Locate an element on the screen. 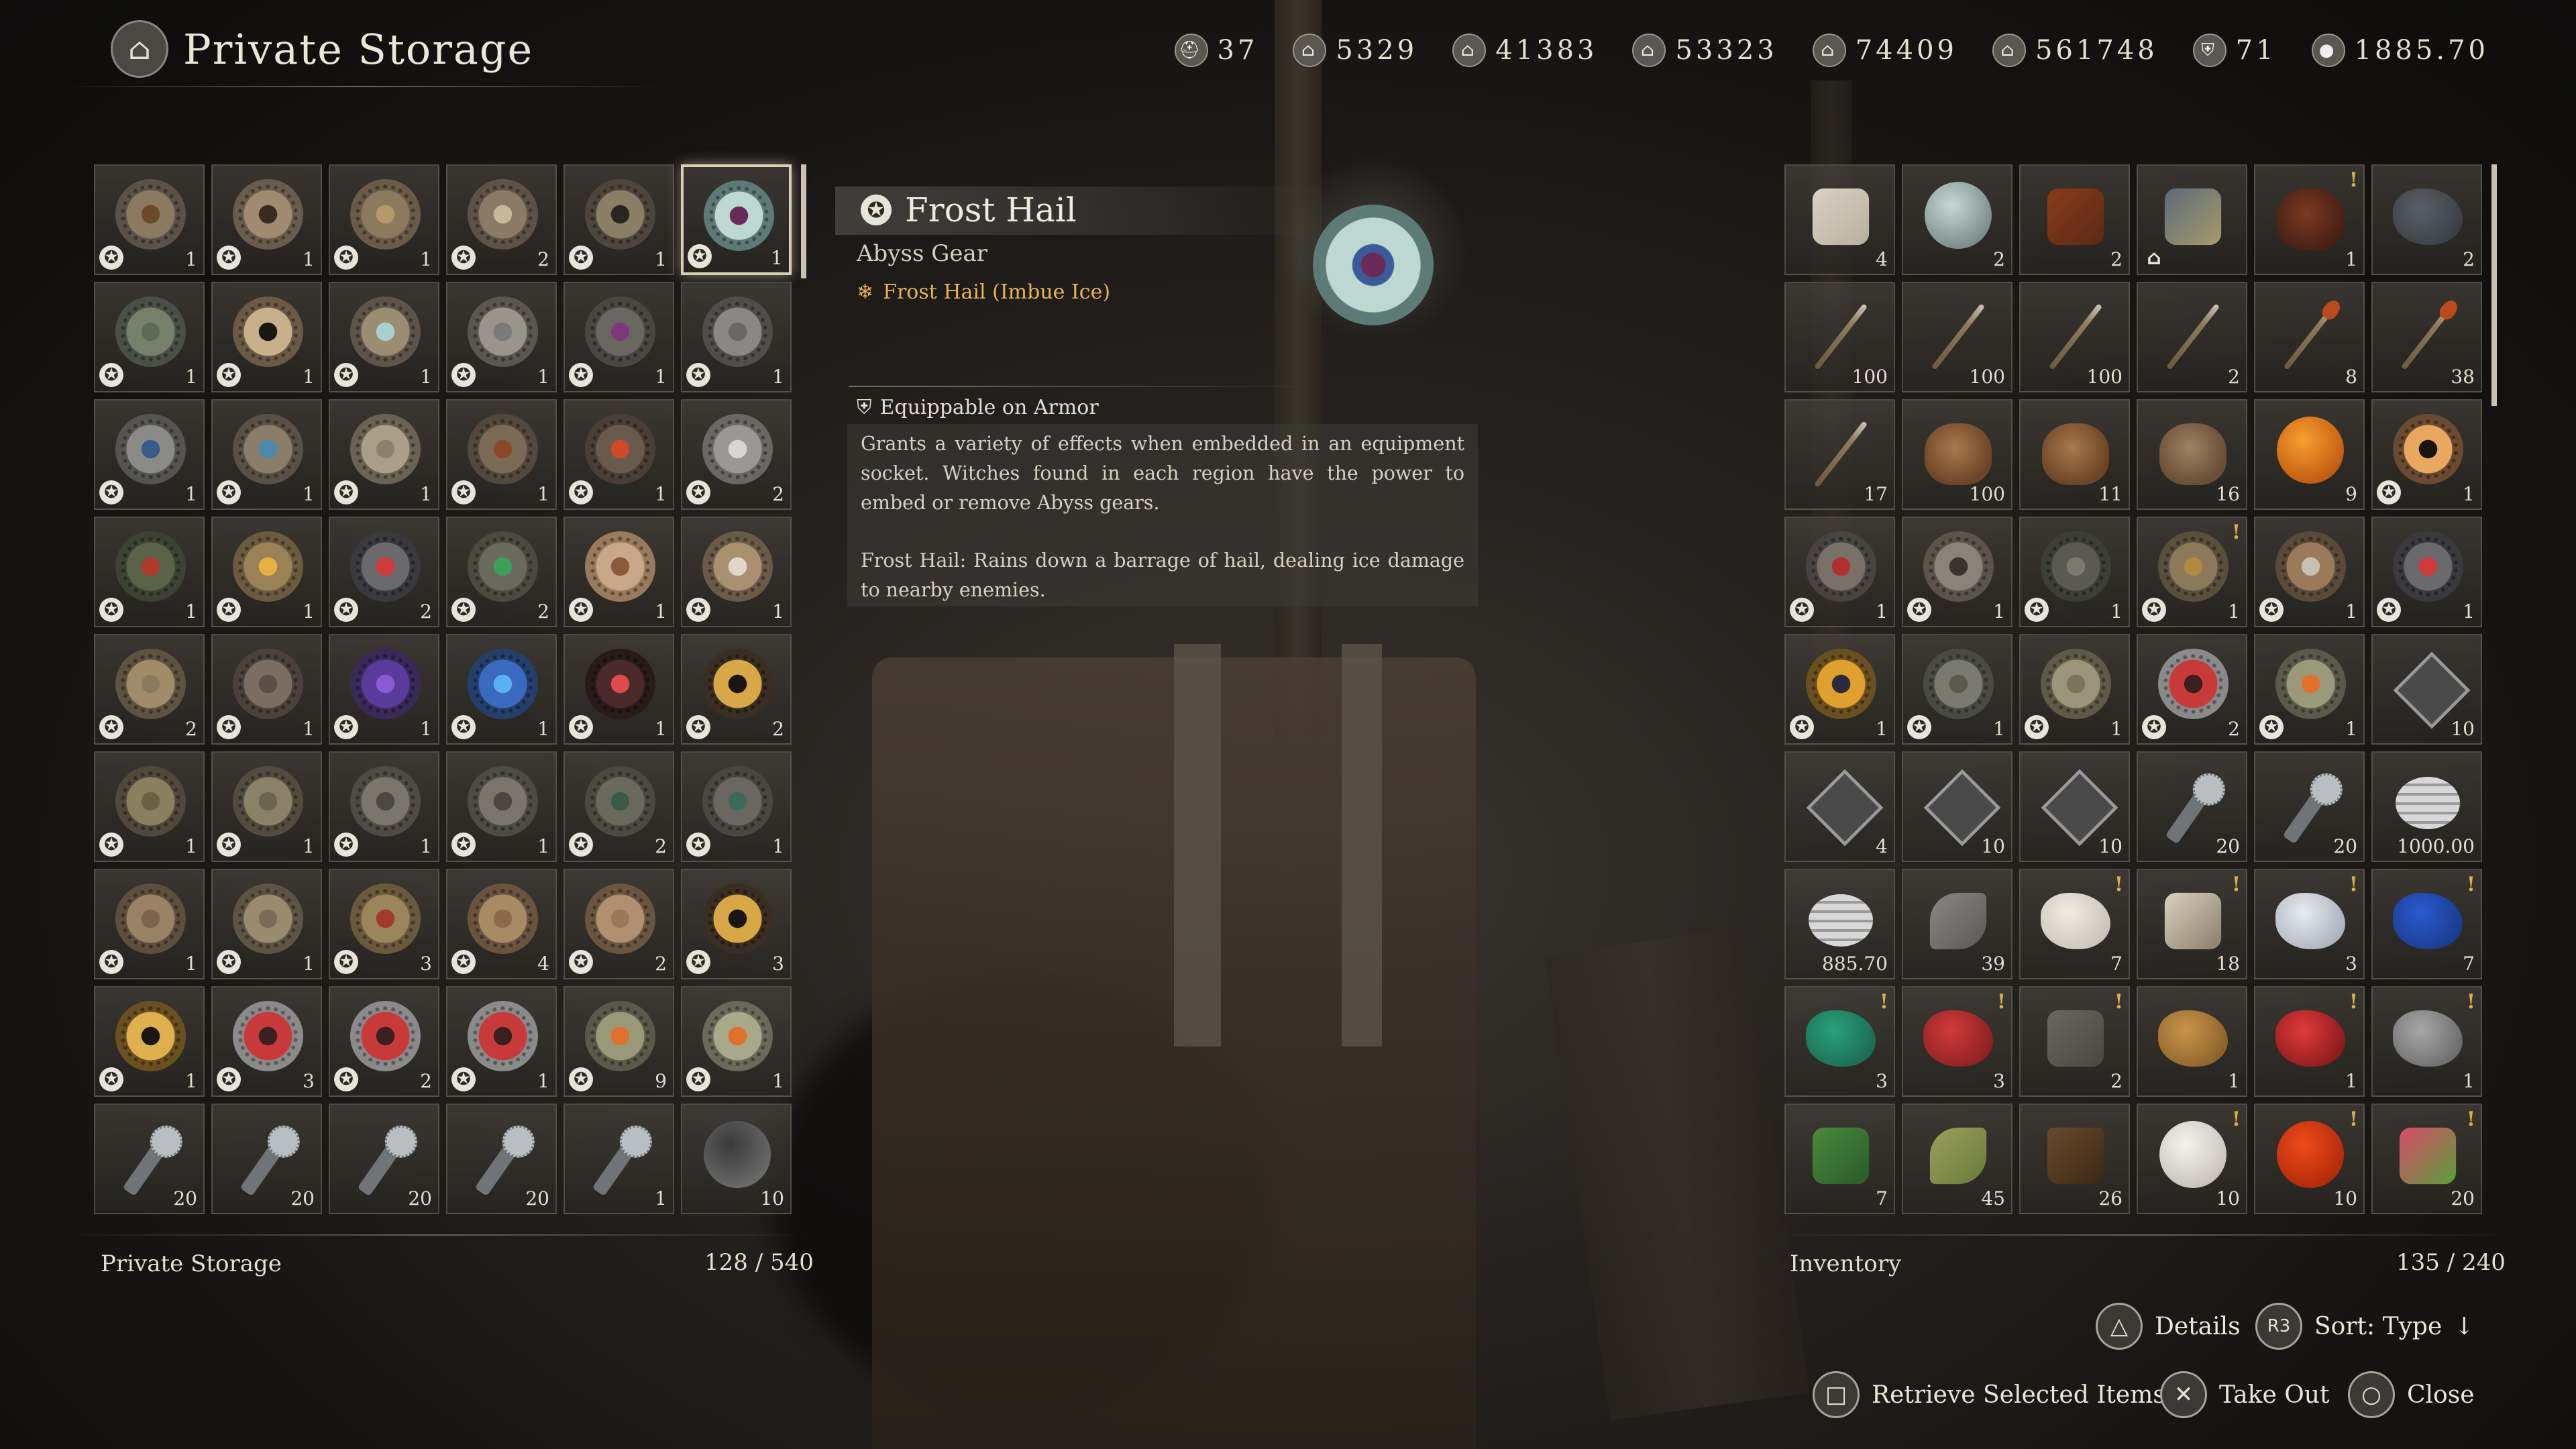  inventory-slot: 9 is located at coordinates (2309, 454).